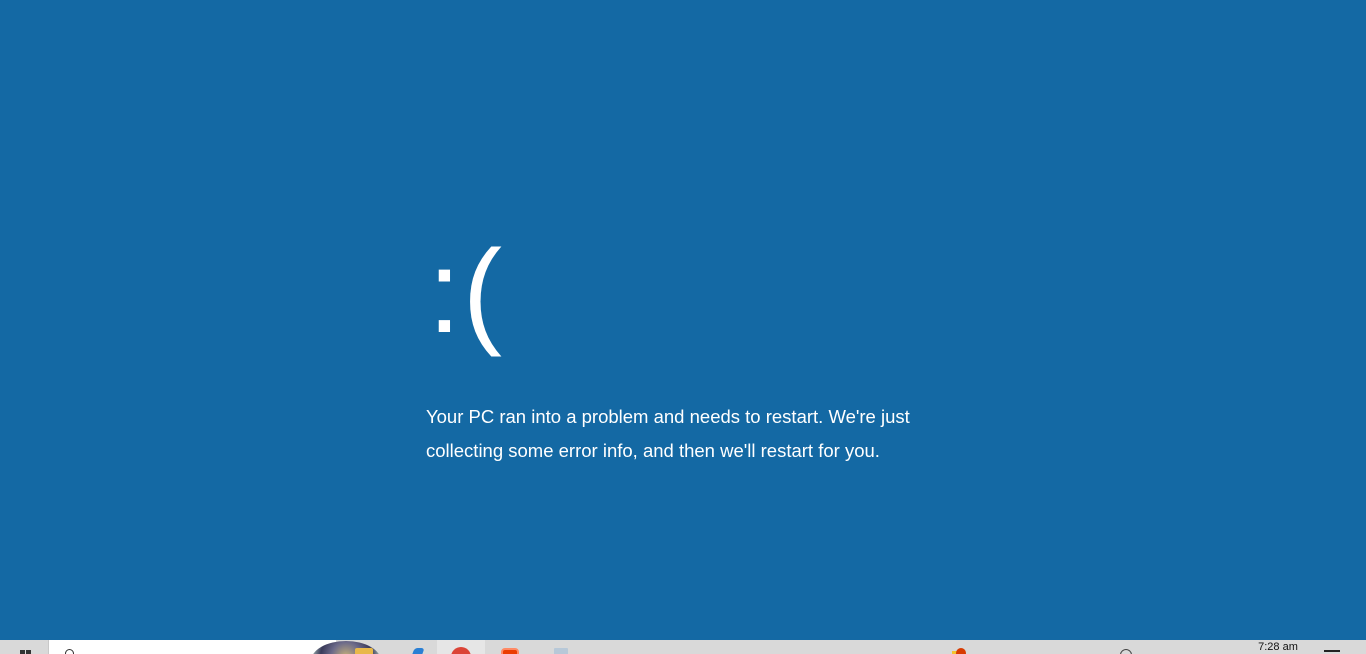 Image resolution: width=1366 pixels, height=654 pixels. What do you see at coordinates (510, 647) in the screenshot?
I see `taskbar-office` at bounding box center [510, 647].